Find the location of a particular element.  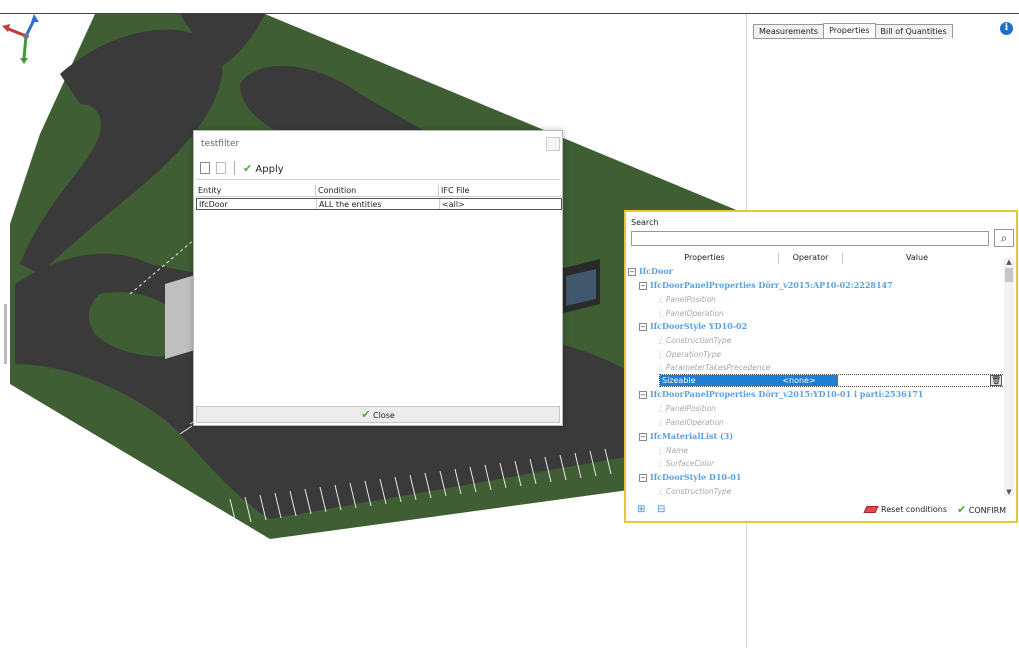

document-icon is located at coordinates (221, 168).